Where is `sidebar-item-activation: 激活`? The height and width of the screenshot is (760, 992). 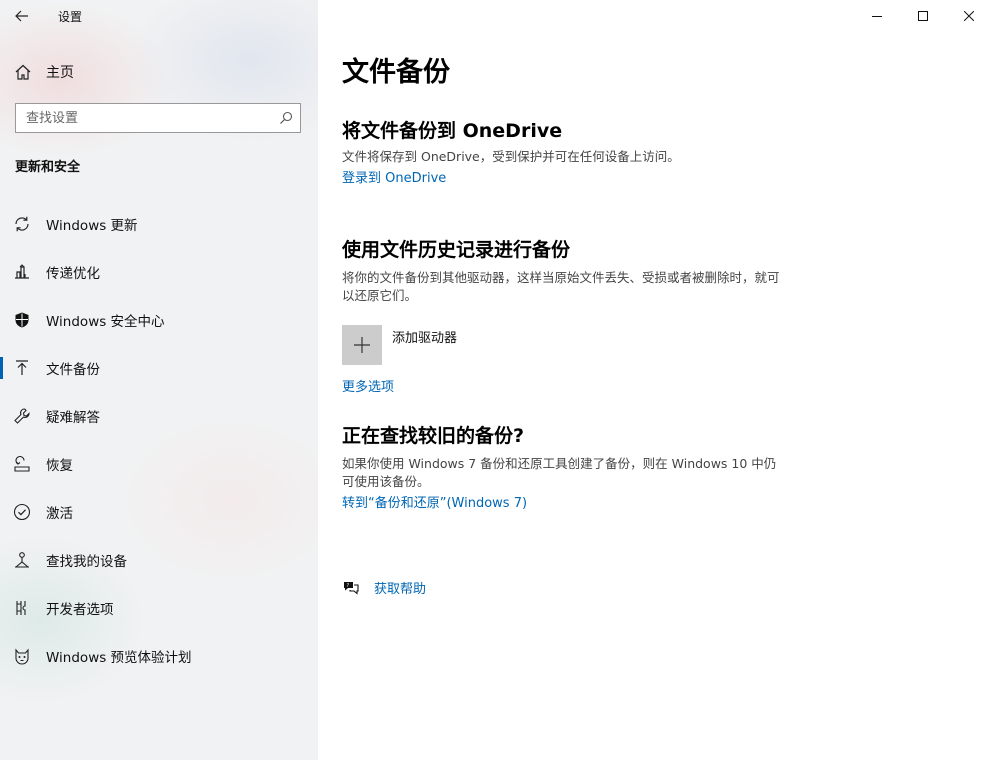
sidebar-item-activation: 激活 is located at coordinates (159, 512).